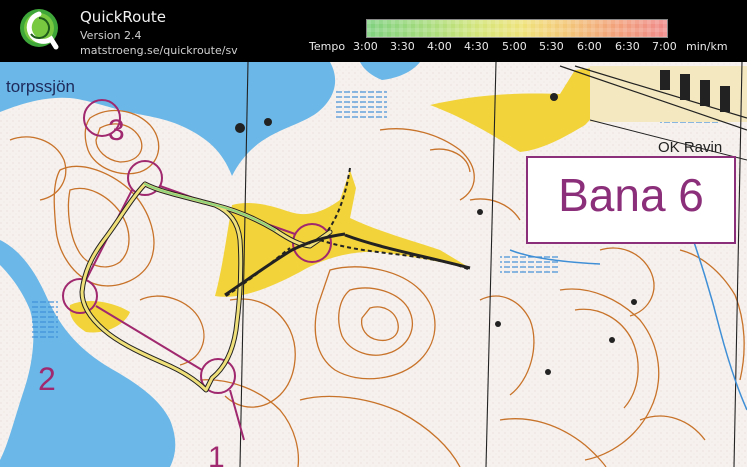  I want to click on legend-tick: 6:30, so click(627, 46).